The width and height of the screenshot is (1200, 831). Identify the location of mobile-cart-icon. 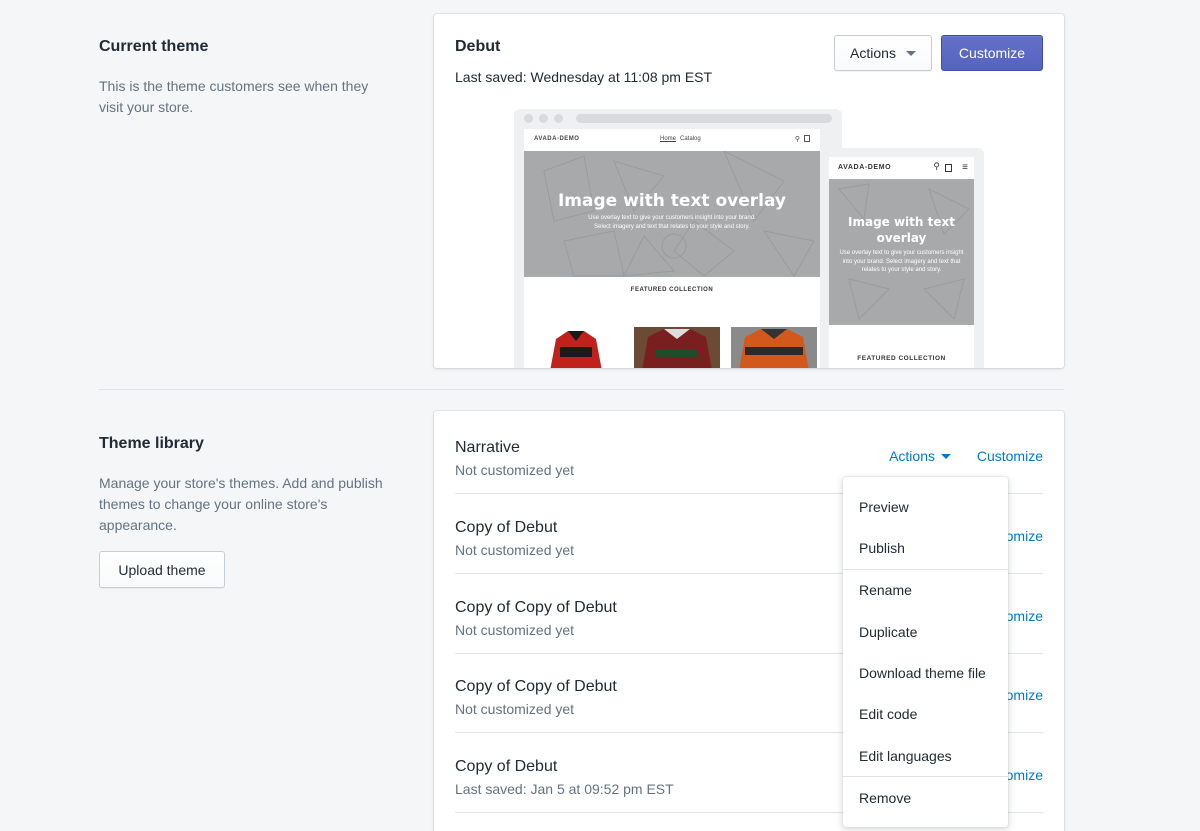
(948, 168).